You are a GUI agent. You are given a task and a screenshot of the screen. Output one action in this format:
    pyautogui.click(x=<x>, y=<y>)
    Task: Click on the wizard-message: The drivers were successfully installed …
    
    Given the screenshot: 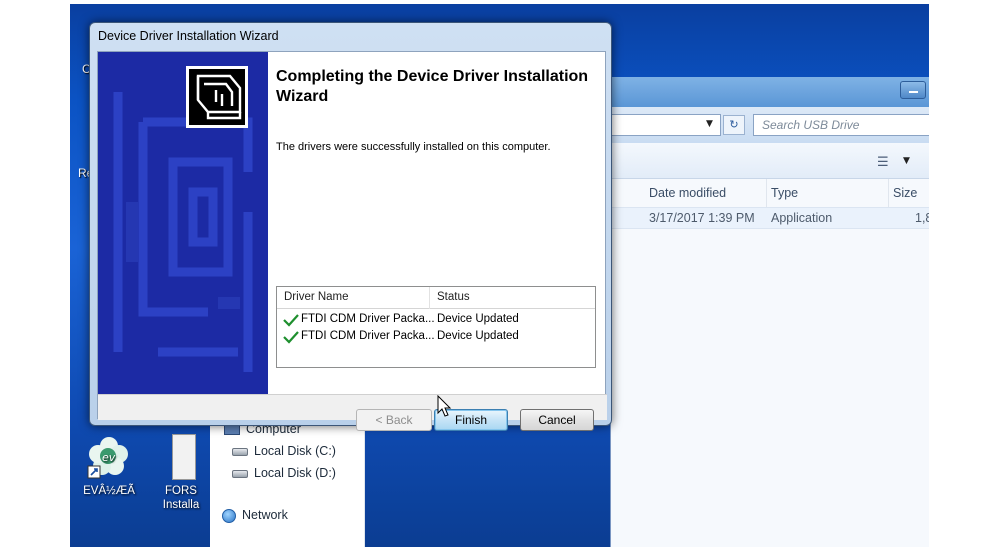 What is the action you would take?
    pyautogui.click(x=413, y=147)
    